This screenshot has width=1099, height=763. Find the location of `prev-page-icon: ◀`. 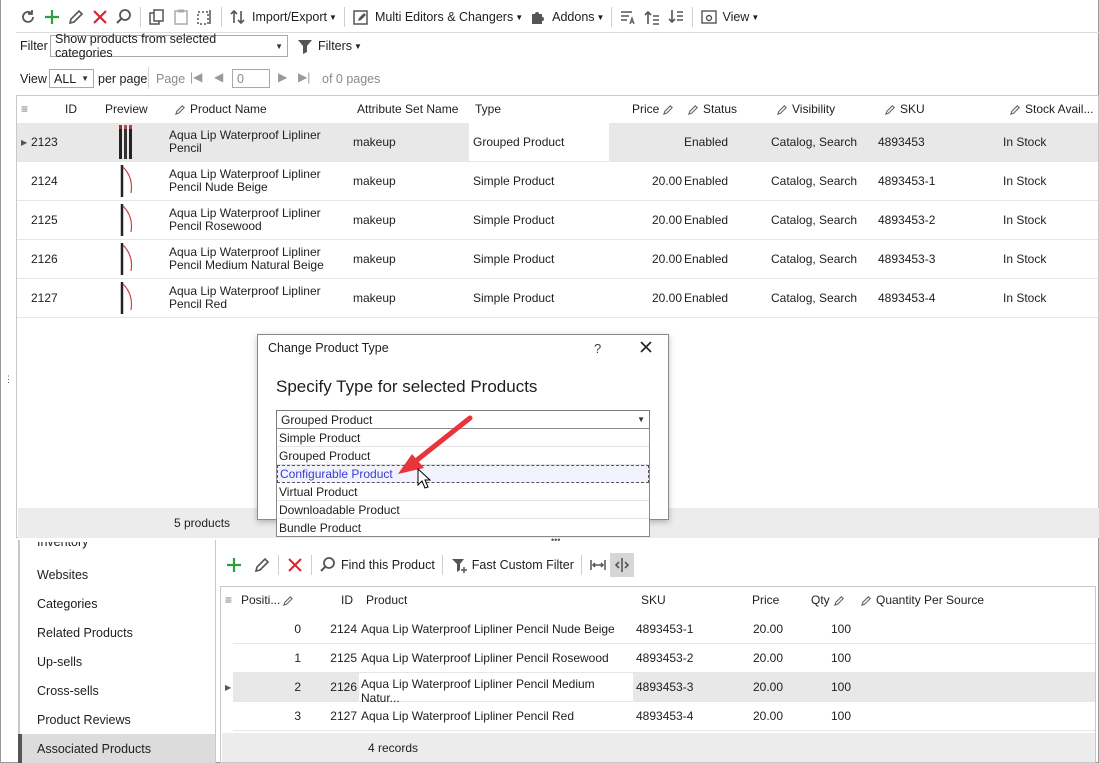

prev-page-icon: ◀ is located at coordinates (218, 77).